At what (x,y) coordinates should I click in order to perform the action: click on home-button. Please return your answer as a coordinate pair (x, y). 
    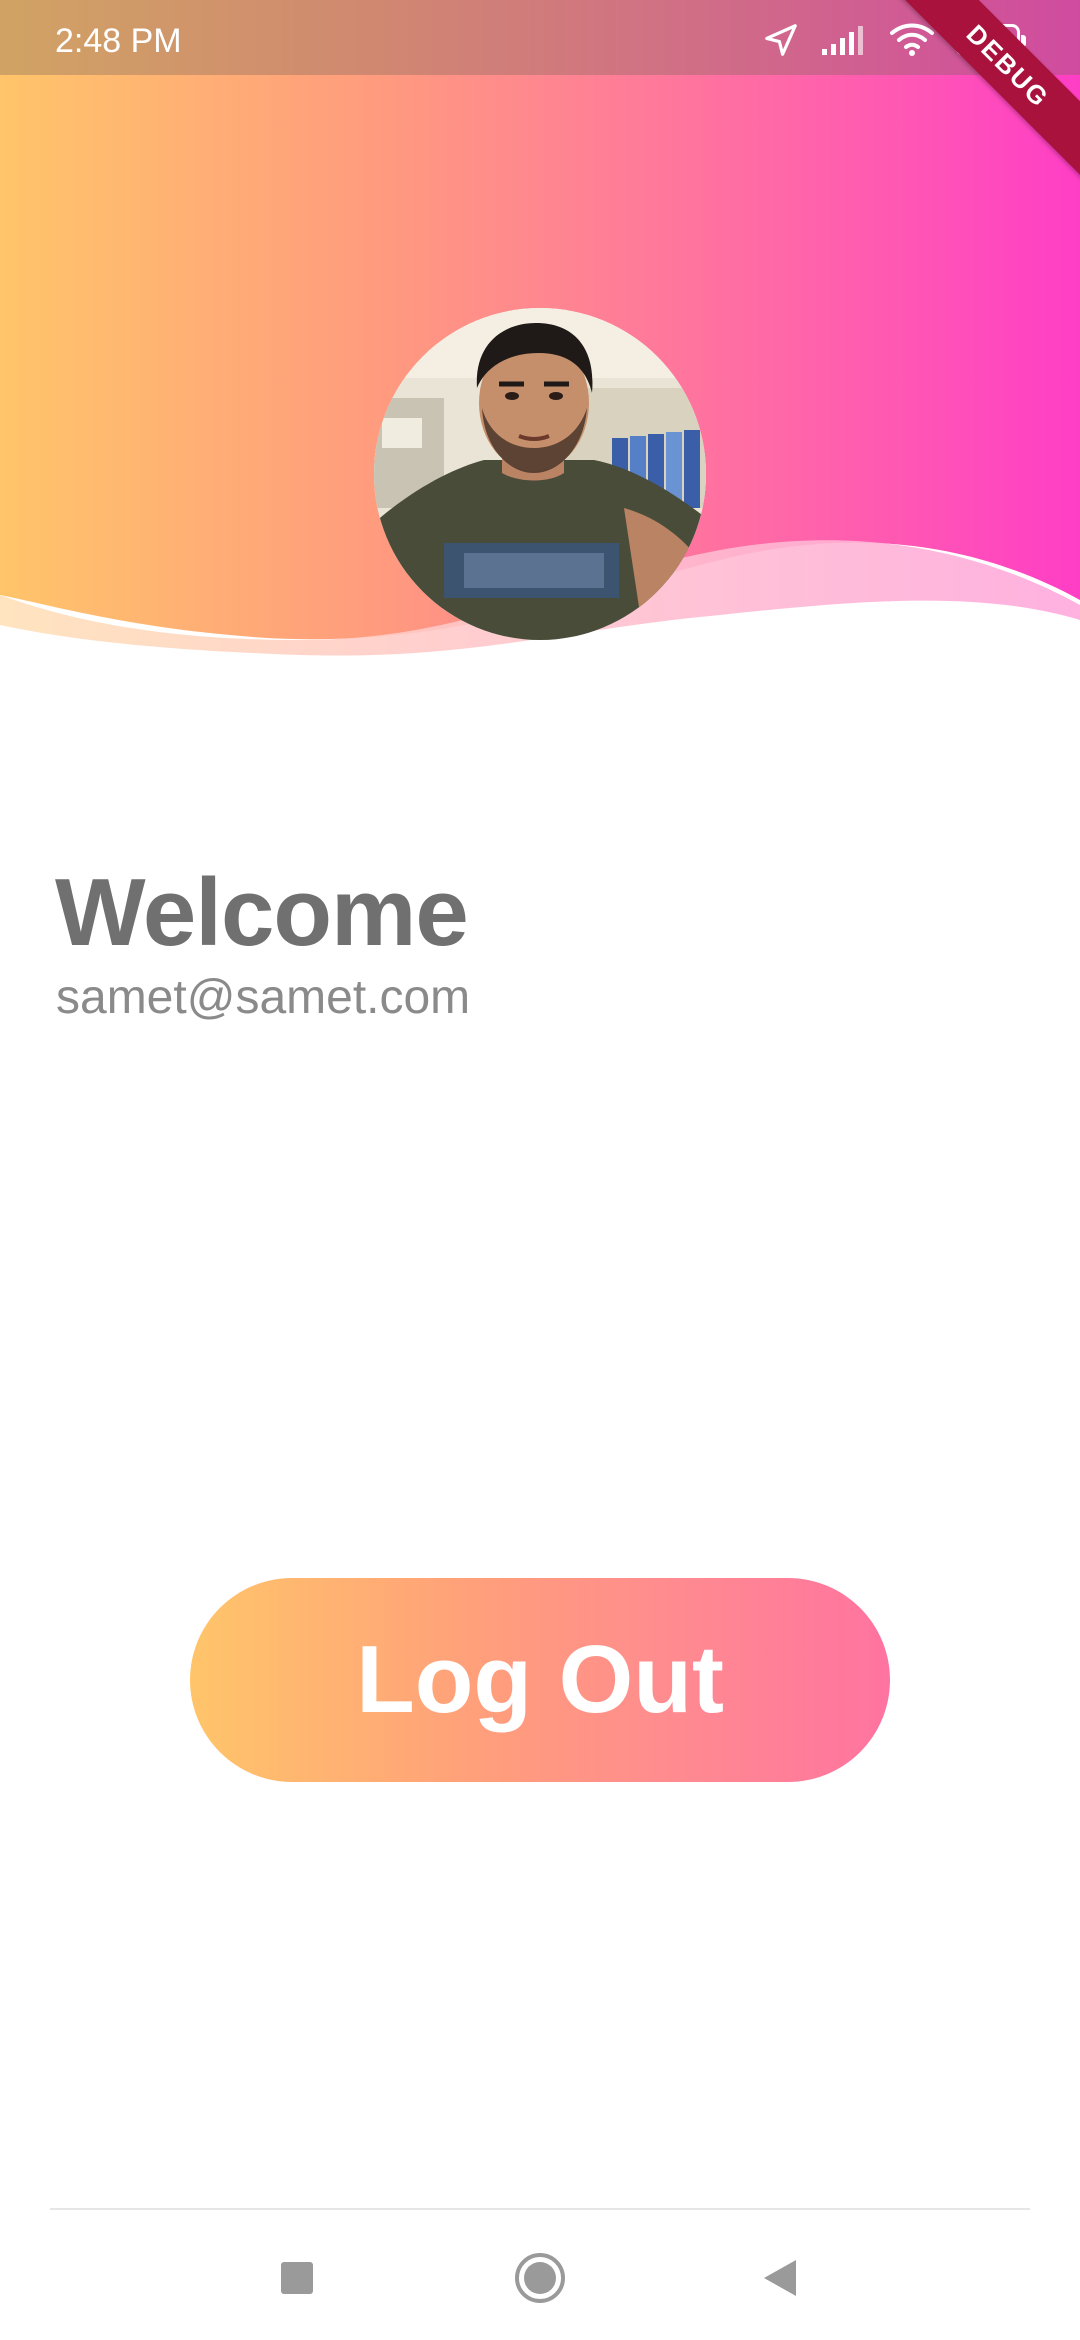
    Looking at the image, I should click on (540, 2280).